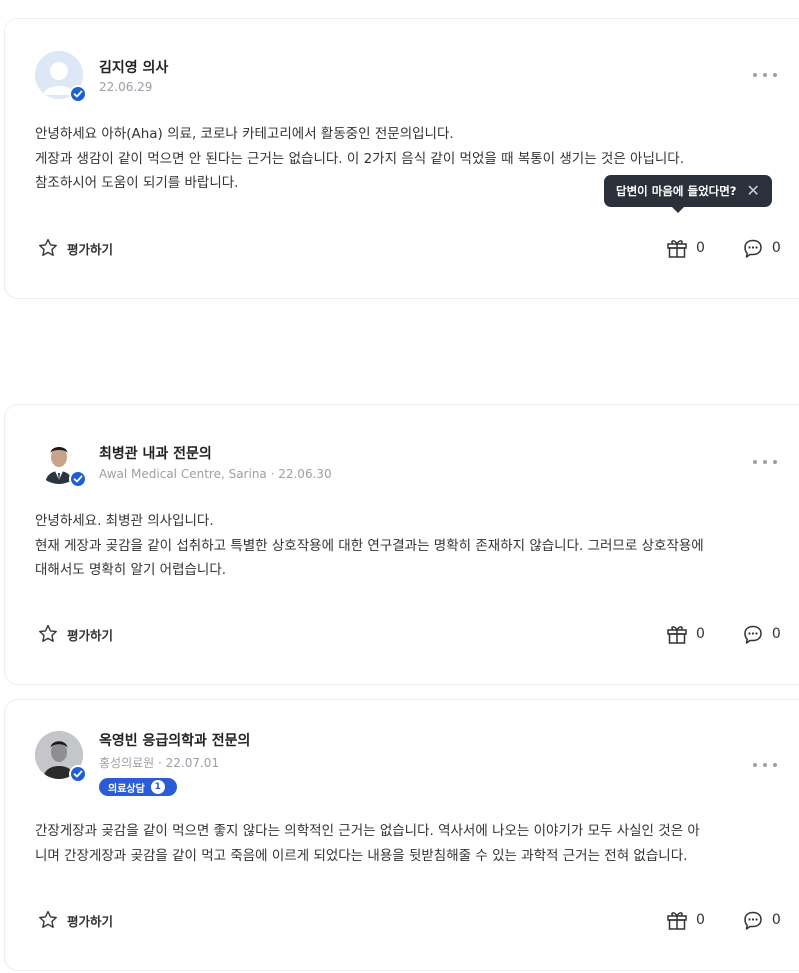  Describe the element at coordinates (126, 87) in the screenshot. I see `answer-date: 22.06.29` at that location.